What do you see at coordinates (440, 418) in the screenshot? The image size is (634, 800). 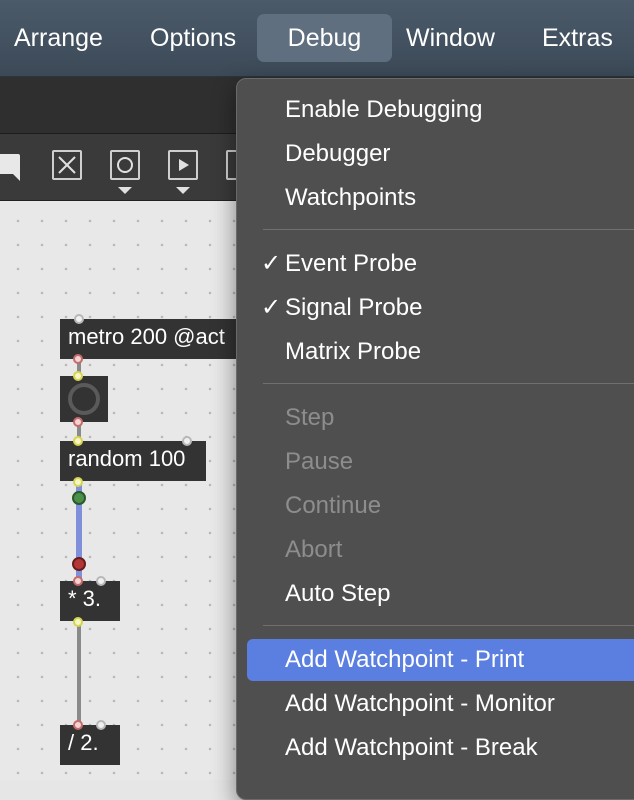 I see `menu-item-step: Step` at bounding box center [440, 418].